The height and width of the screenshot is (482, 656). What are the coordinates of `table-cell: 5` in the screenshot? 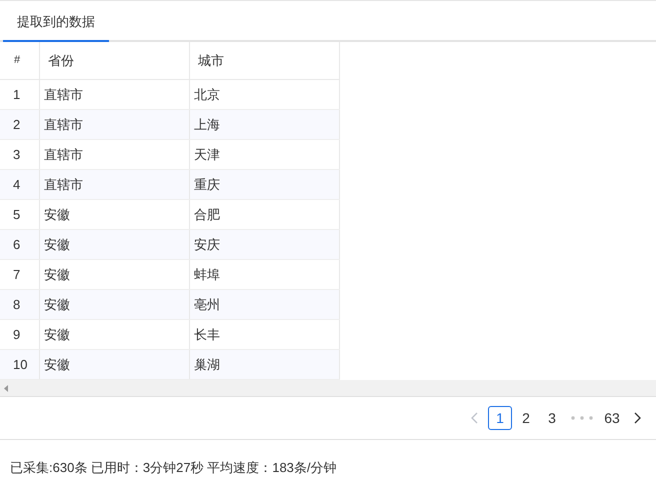 It's located at (20, 214).